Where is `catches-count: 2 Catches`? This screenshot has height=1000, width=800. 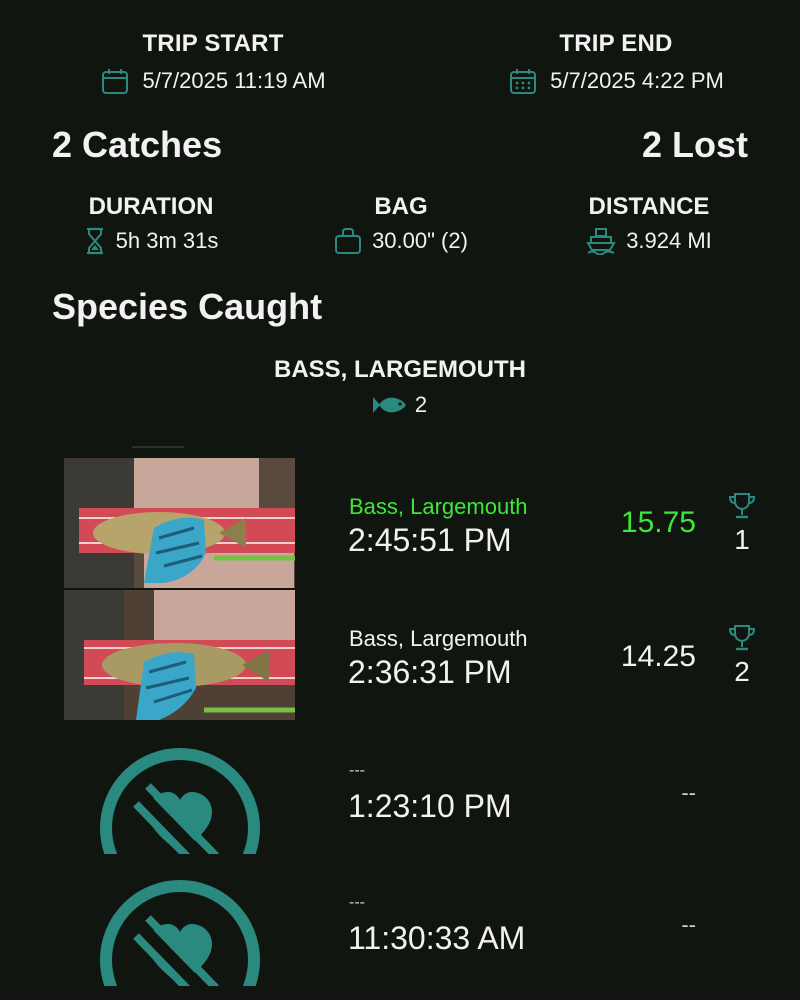
catches-count: 2 Catches is located at coordinates (137, 144).